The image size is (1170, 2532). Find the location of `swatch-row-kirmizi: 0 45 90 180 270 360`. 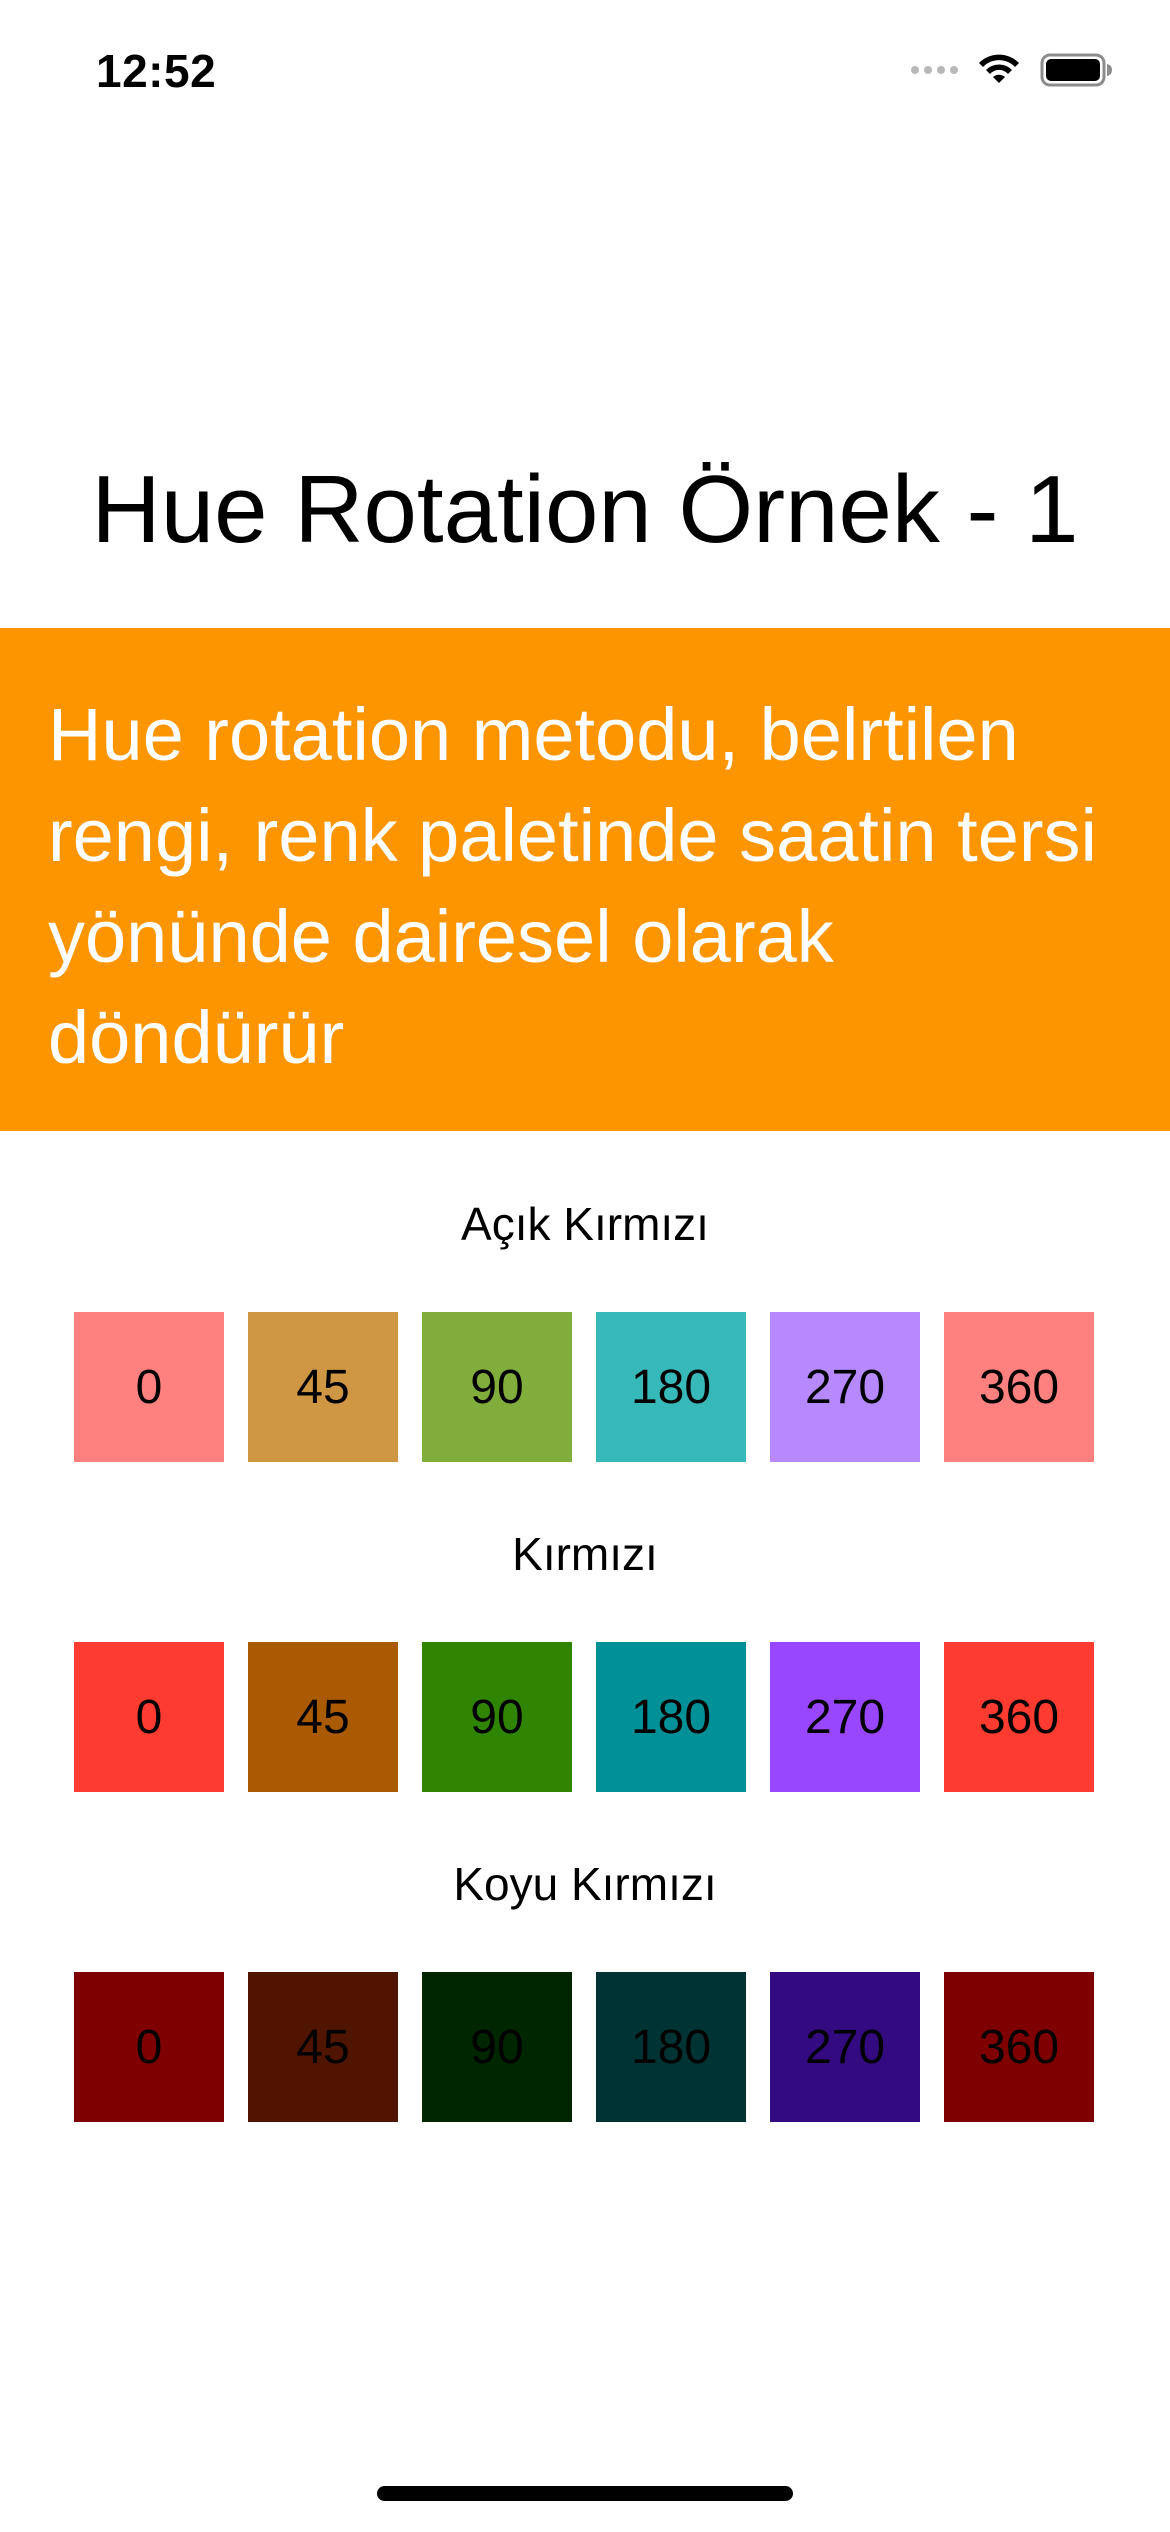

swatch-row-kirmizi: 0 45 90 180 270 360 is located at coordinates (584, 1717).